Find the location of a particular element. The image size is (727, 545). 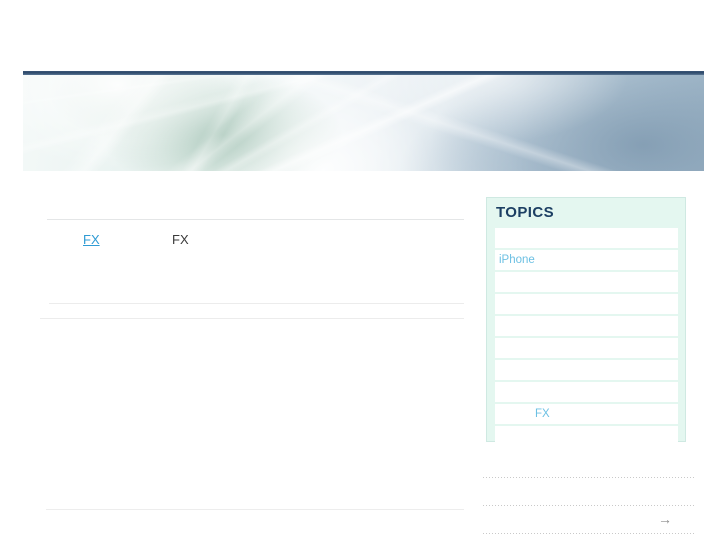

arrow-right-icon: → is located at coordinates (665, 519).